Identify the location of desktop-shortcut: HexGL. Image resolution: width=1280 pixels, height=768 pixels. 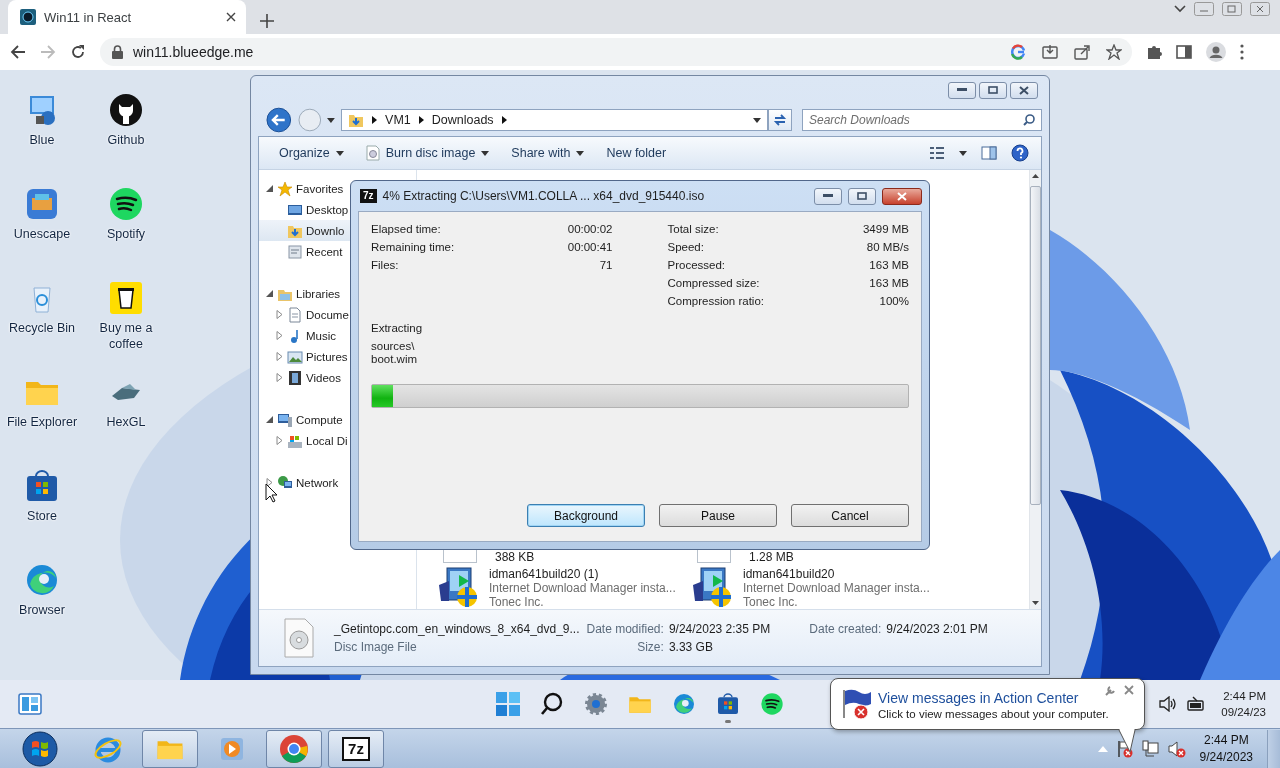
(126, 415).